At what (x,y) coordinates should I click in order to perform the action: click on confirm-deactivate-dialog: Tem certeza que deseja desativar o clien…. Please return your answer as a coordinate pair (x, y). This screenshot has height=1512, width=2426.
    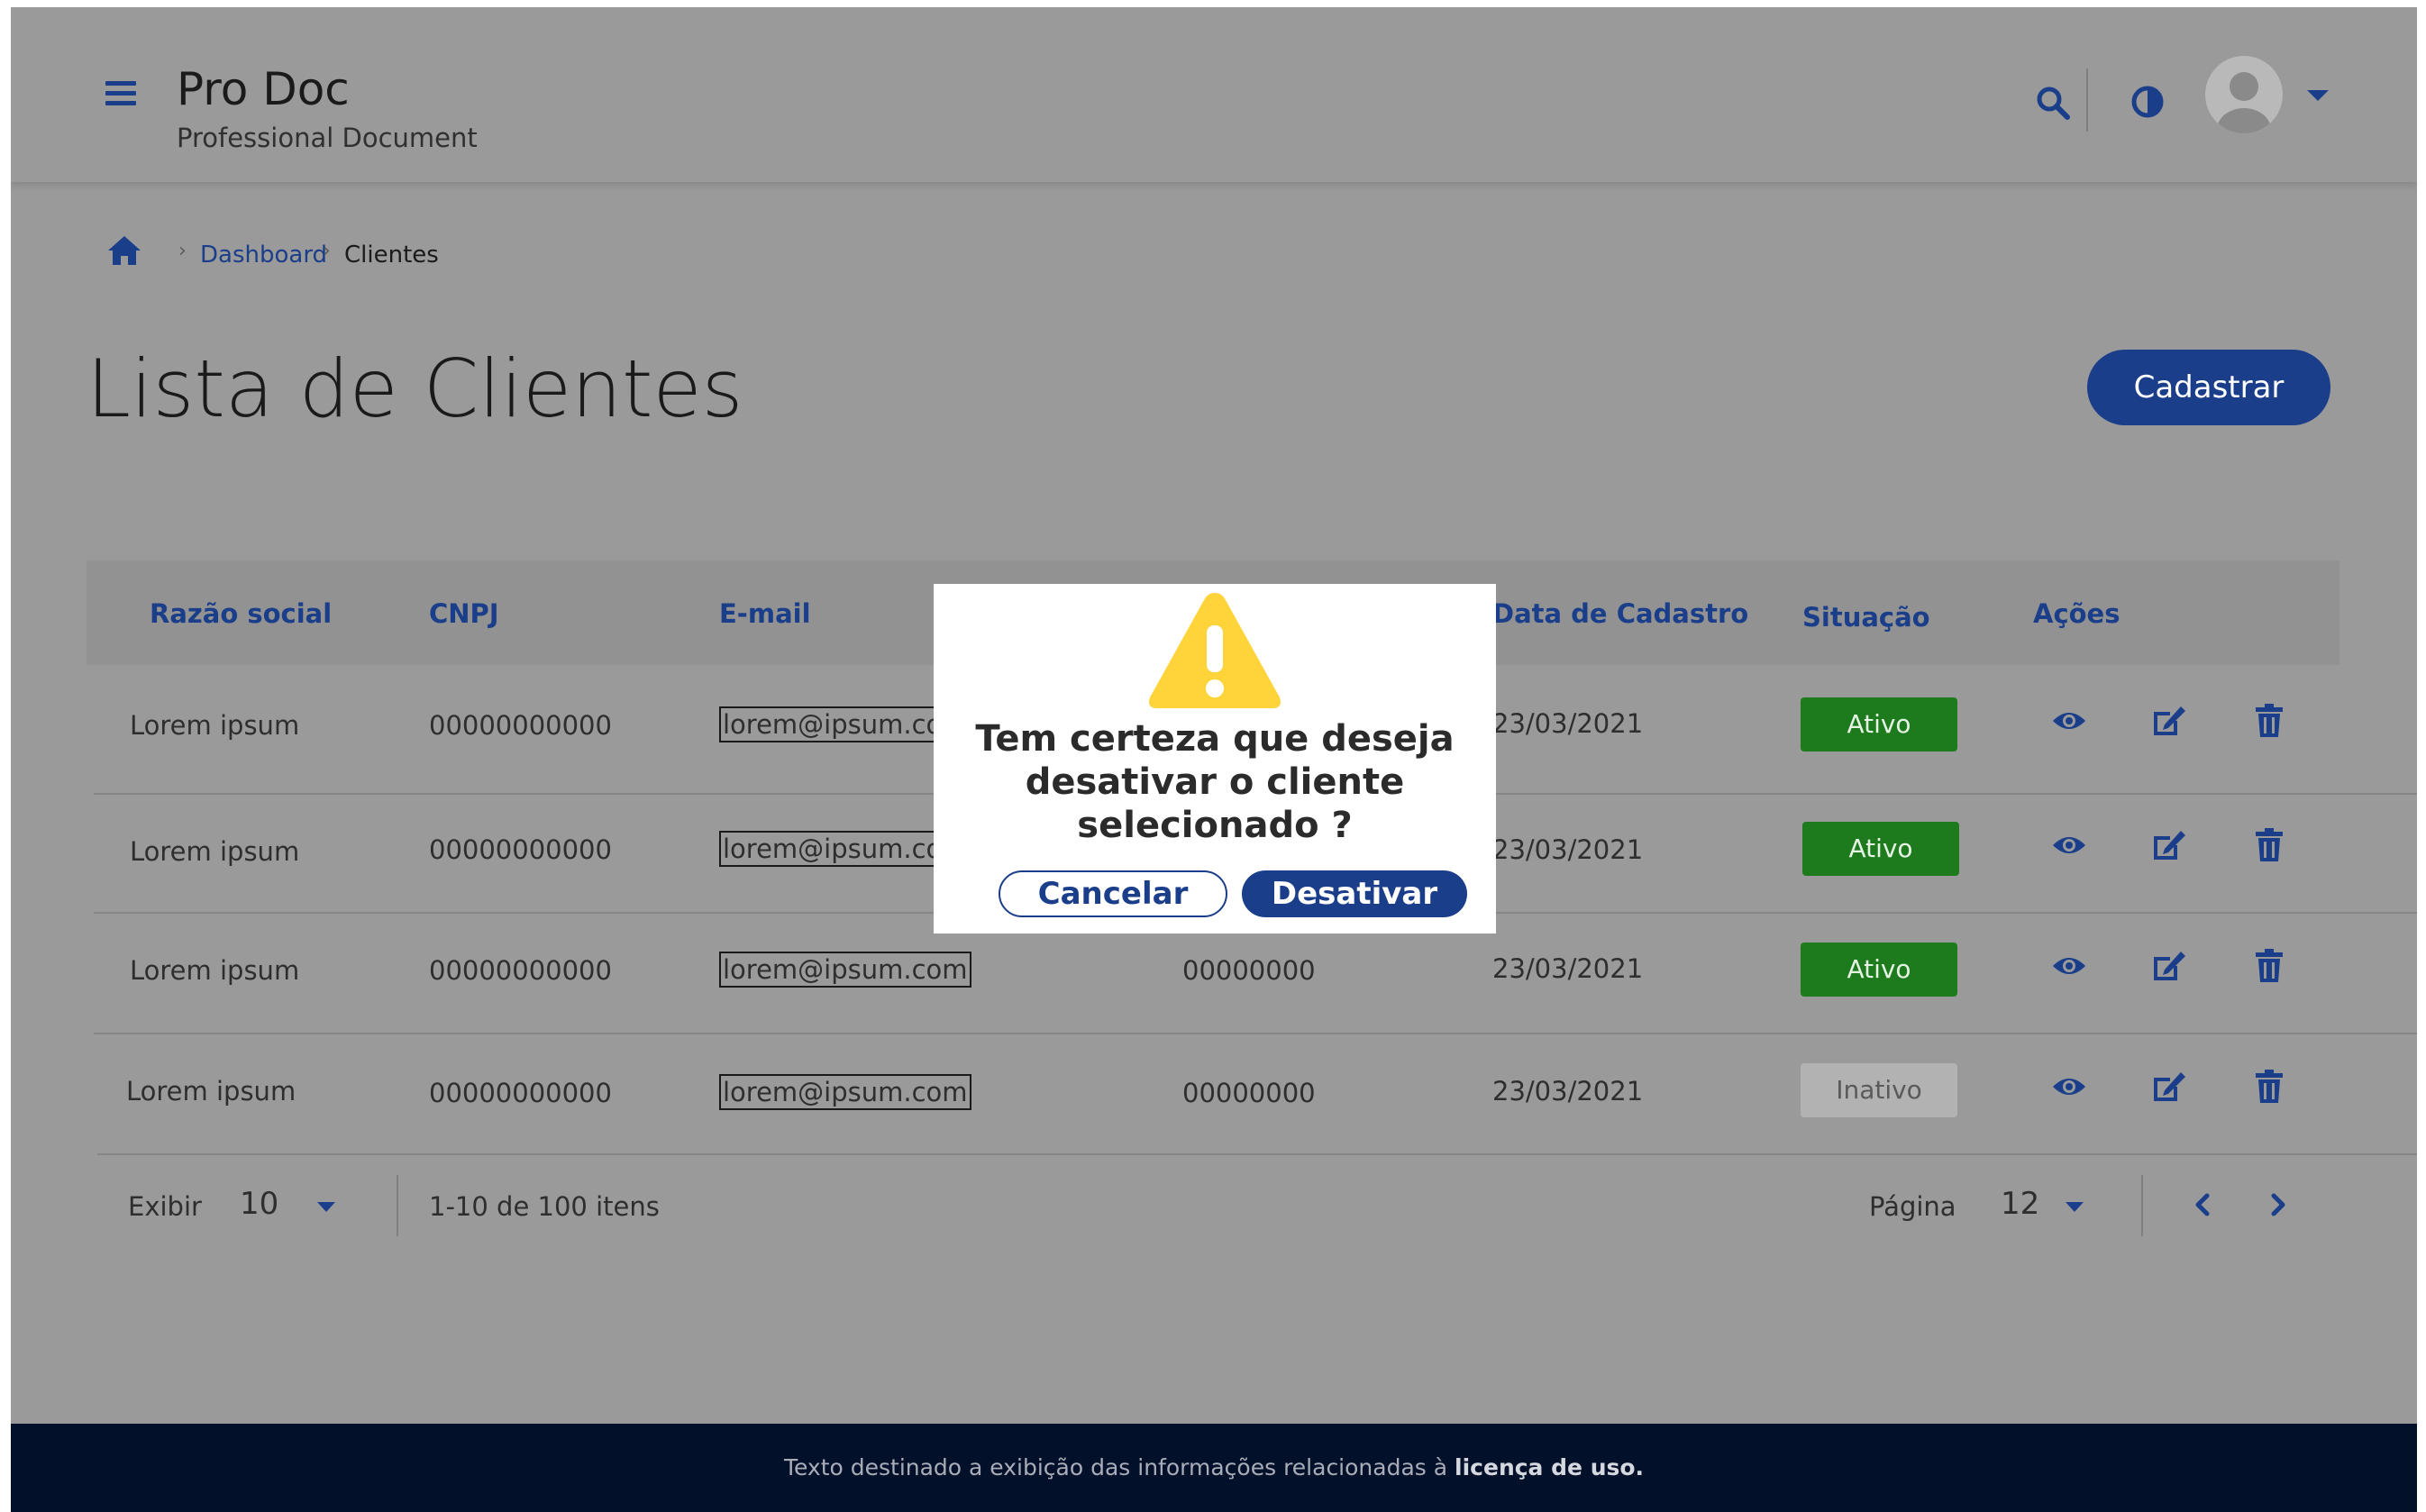
    Looking at the image, I should click on (1215, 759).